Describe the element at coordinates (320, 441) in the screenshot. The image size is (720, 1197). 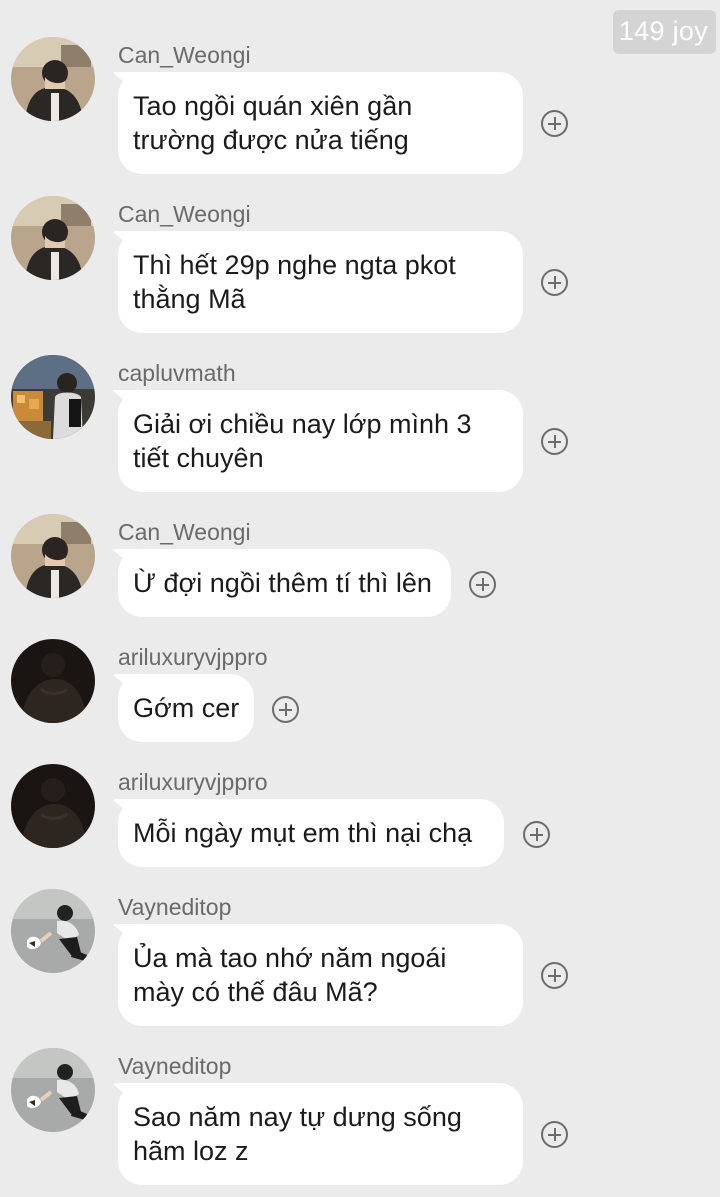
I see `message-bubble: Giải ơi chiều nay lớp mình 3 tiết chuyên` at that location.